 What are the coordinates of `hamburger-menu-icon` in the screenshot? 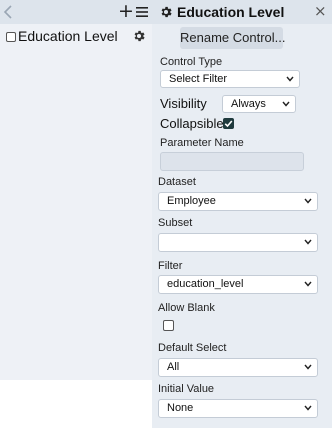 It's located at (142, 12).